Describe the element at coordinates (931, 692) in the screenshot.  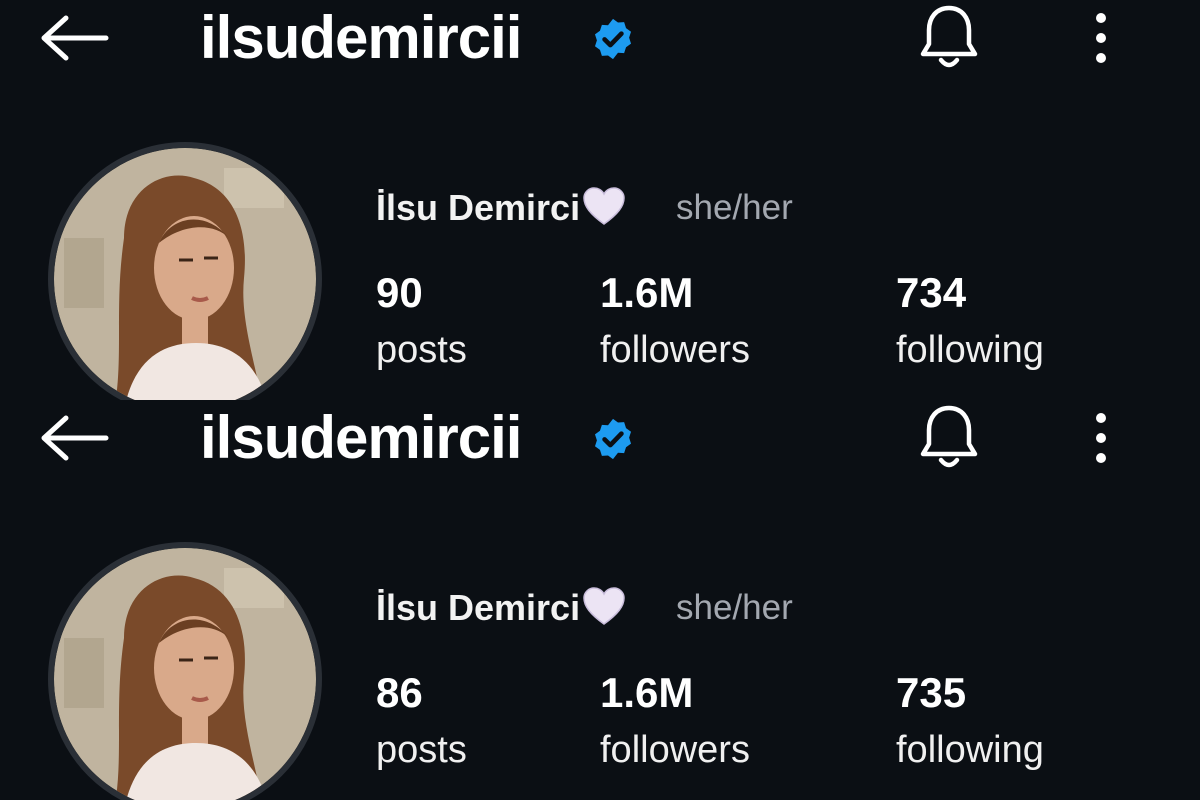
I see `following-value: 735` at that location.